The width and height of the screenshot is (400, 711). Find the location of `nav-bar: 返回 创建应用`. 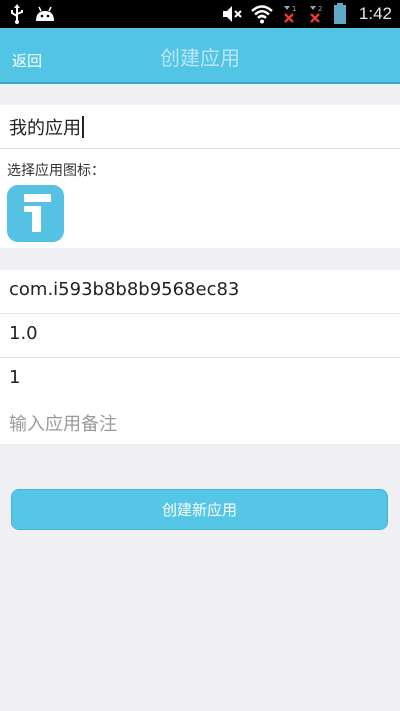

nav-bar: 返回 创建应用 is located at coordinates (200, 56).